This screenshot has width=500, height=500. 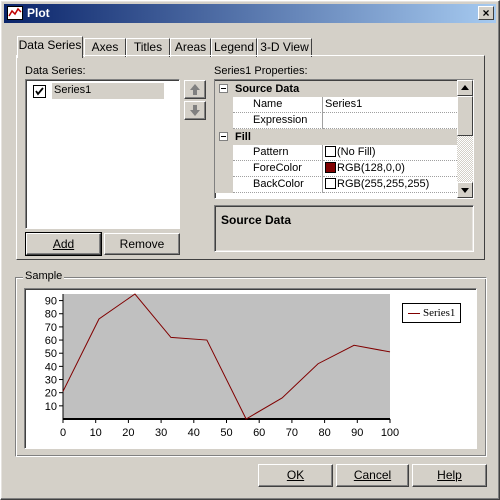 What do you see at coordinates (486, 13) in the screenshot?
I see `close-button: ×` at bounding box center [486, 13].